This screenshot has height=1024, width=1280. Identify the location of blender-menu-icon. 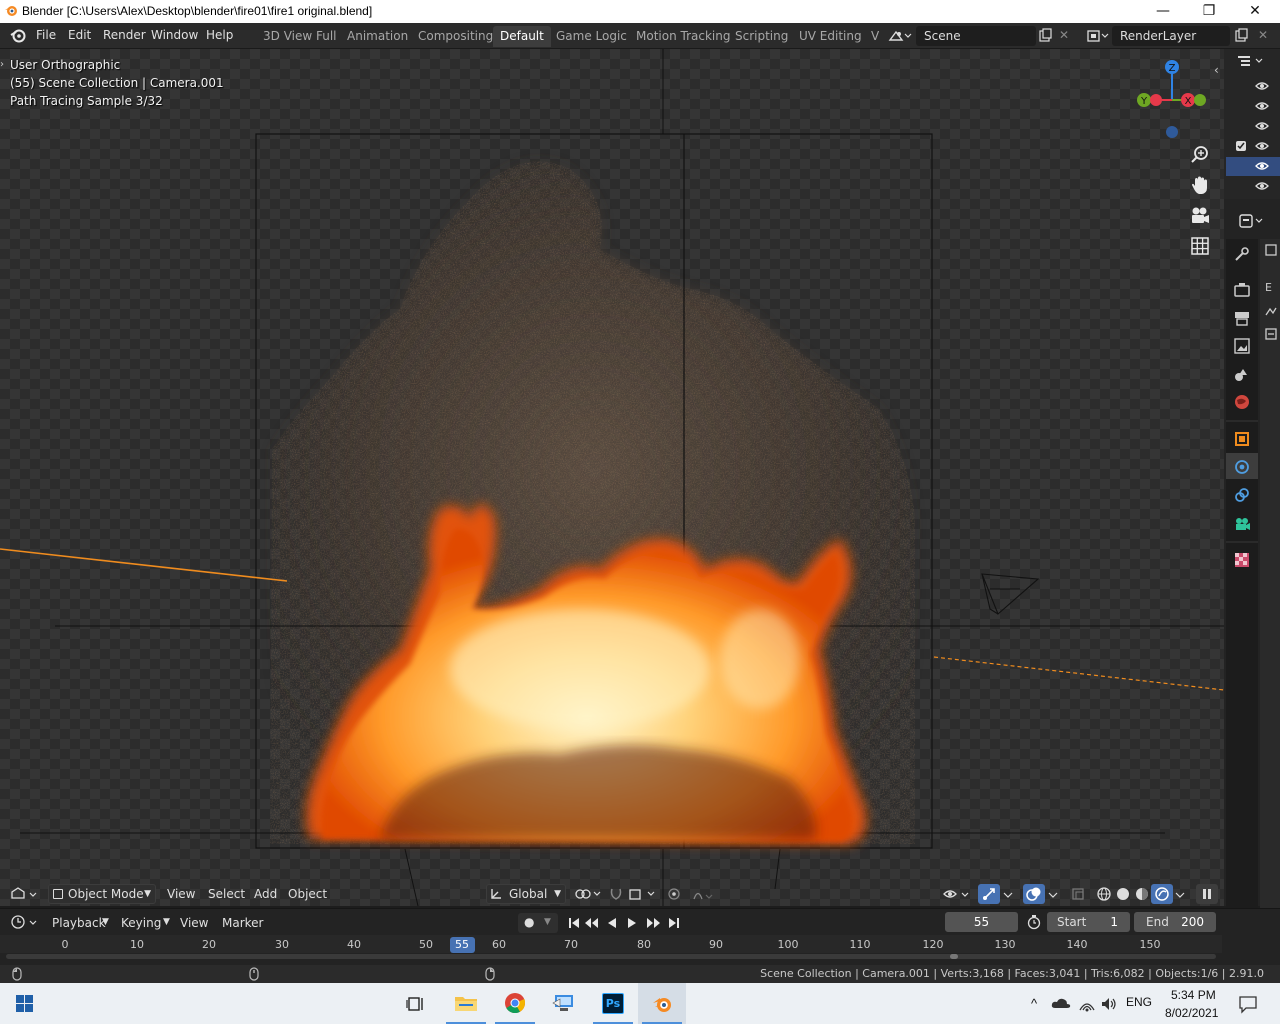
(18, 36).